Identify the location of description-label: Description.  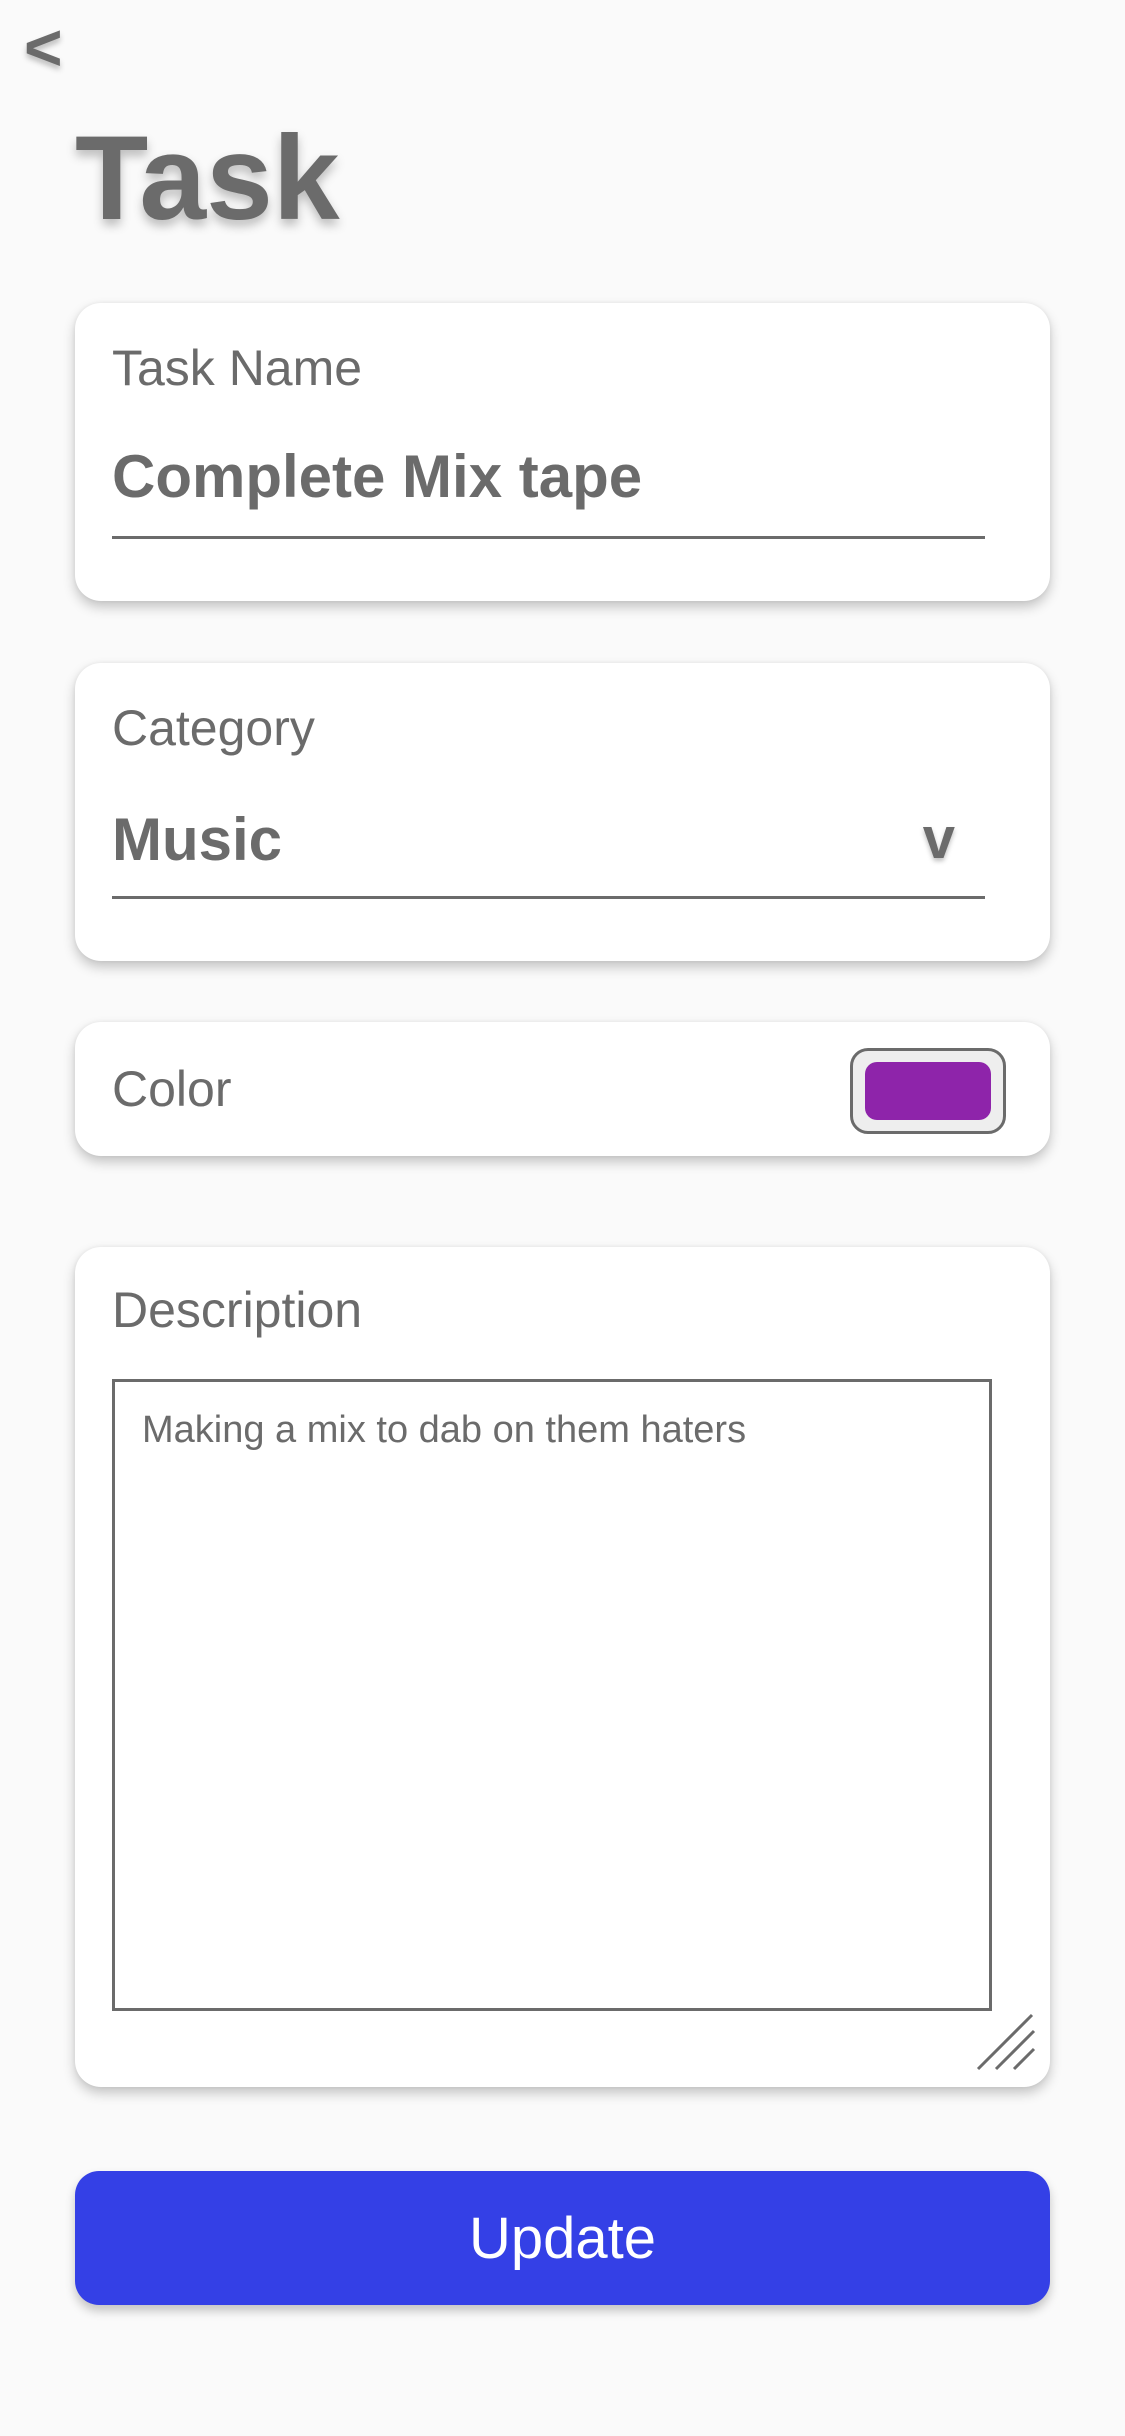
(237, 1310).